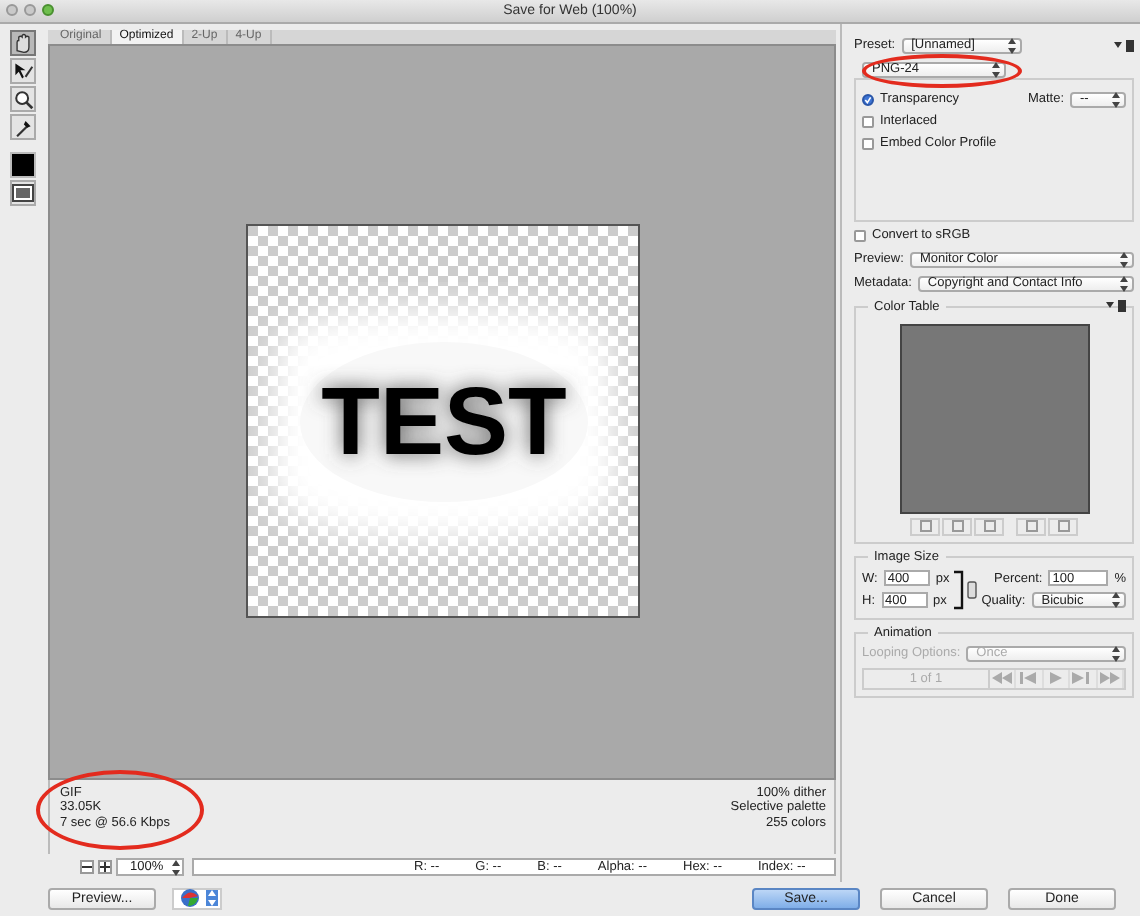 The image size is (1140, 916). I want to click on check-icon, so click(868, 99).